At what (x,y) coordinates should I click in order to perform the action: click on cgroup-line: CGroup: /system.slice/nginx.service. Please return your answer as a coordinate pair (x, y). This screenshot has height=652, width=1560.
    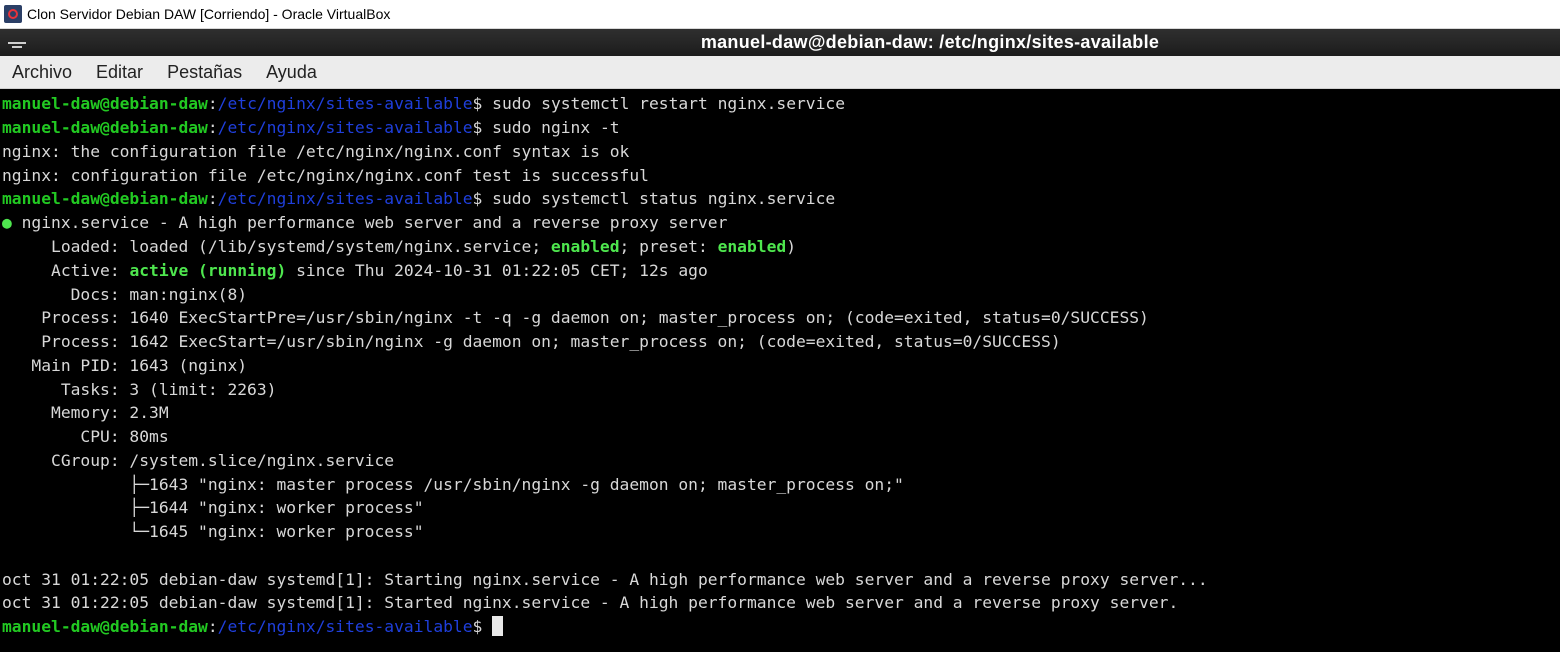
    Looking at the image, I should click on (198, 460).